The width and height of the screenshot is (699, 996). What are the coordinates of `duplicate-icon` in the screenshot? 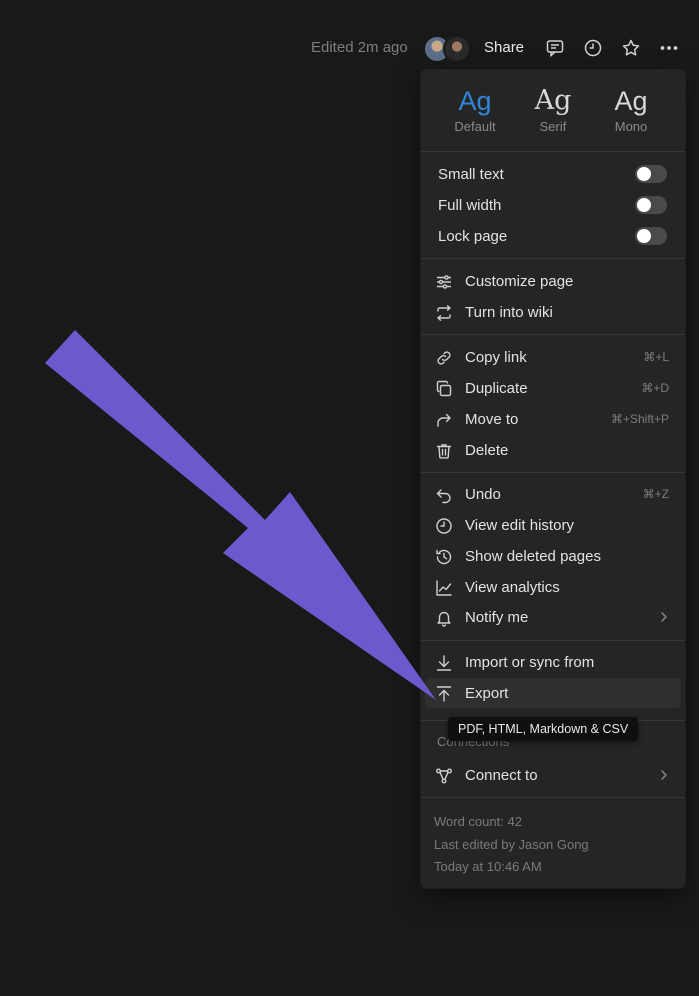 It's located at (444, 389).